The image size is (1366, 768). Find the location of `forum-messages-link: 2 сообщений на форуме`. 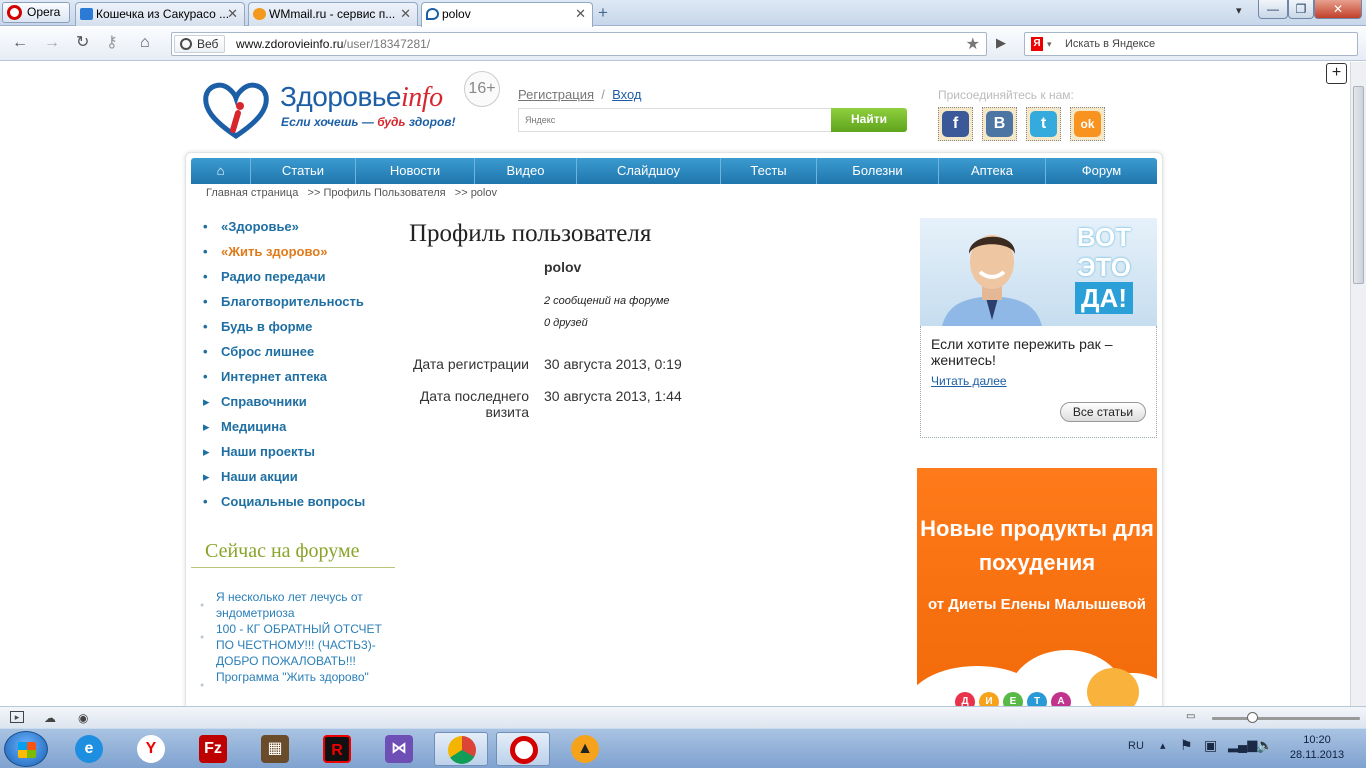

forum-messages-link: 2 сообщений на форуме is located at coordinates (607, 301).